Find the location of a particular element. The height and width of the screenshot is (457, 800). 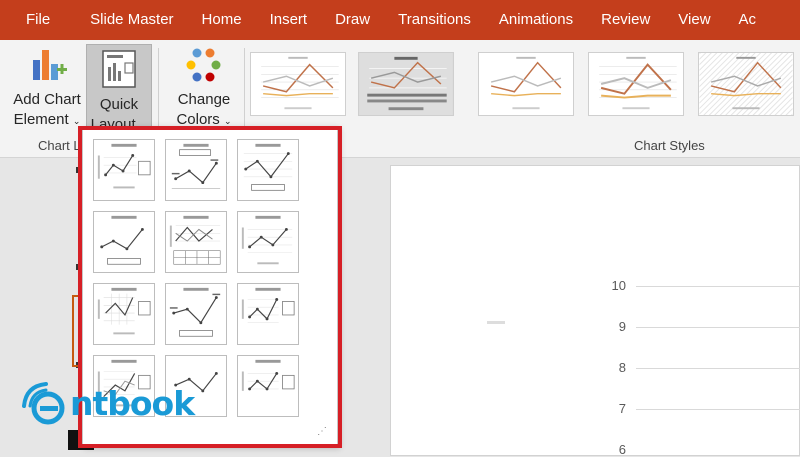

chart-style-2-preview is located at coordinates (406, 84).